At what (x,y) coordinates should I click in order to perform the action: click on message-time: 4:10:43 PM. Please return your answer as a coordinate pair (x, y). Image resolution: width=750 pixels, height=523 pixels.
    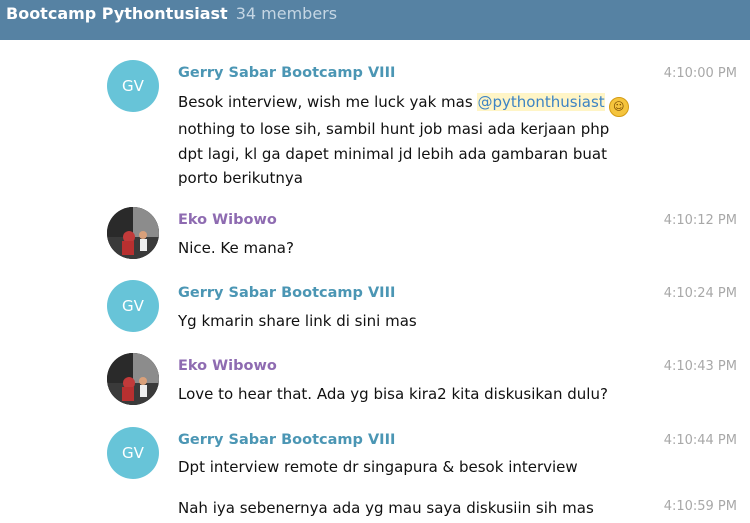
    Looking at the image, I should click on (700, 366).